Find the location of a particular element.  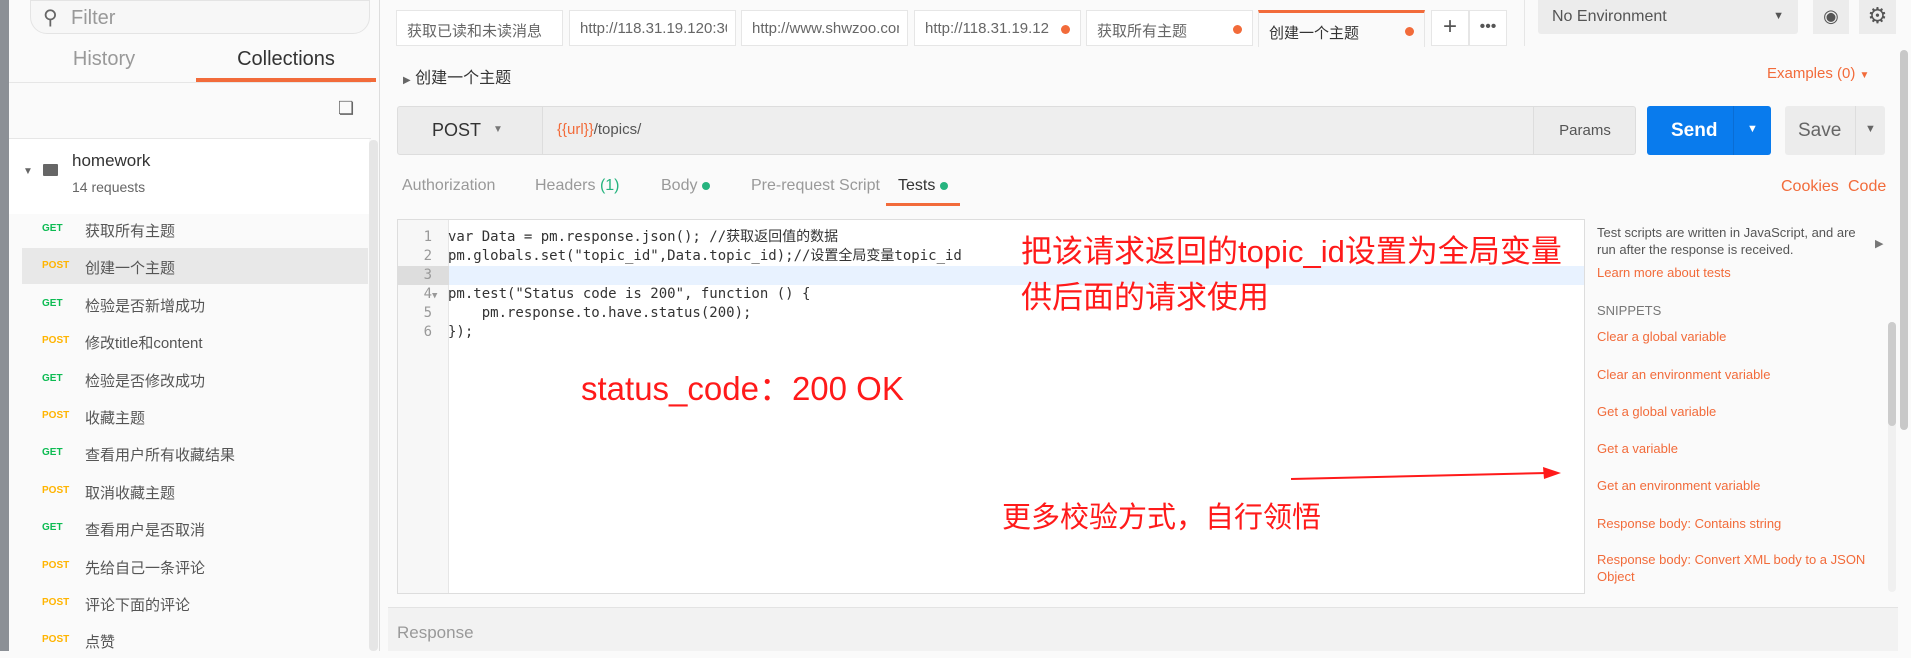

request-name: 查看用户是否取消 is located at coordinates (145, 531).